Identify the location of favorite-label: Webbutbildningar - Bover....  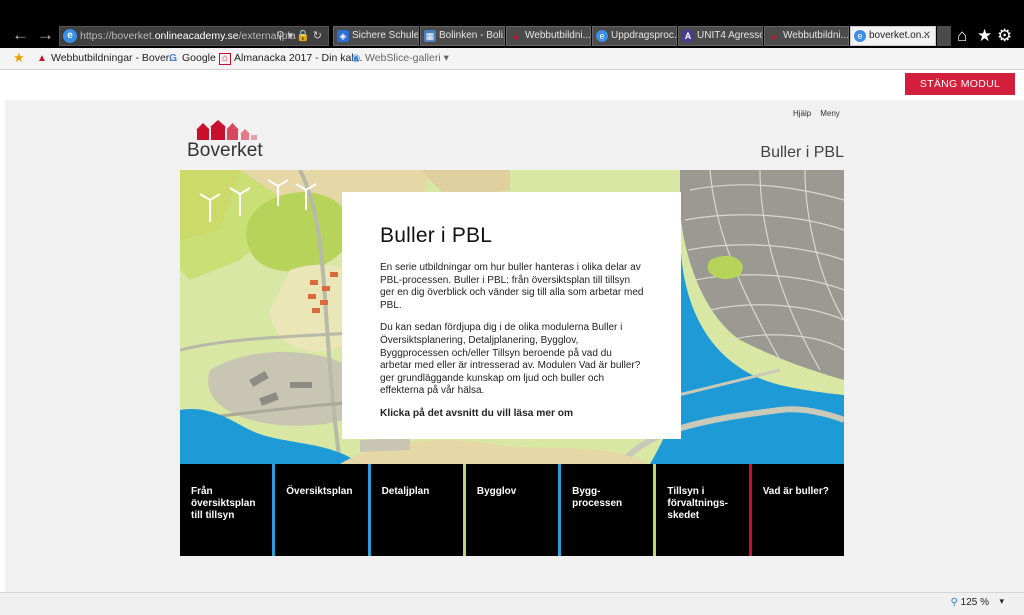
(114, 58).